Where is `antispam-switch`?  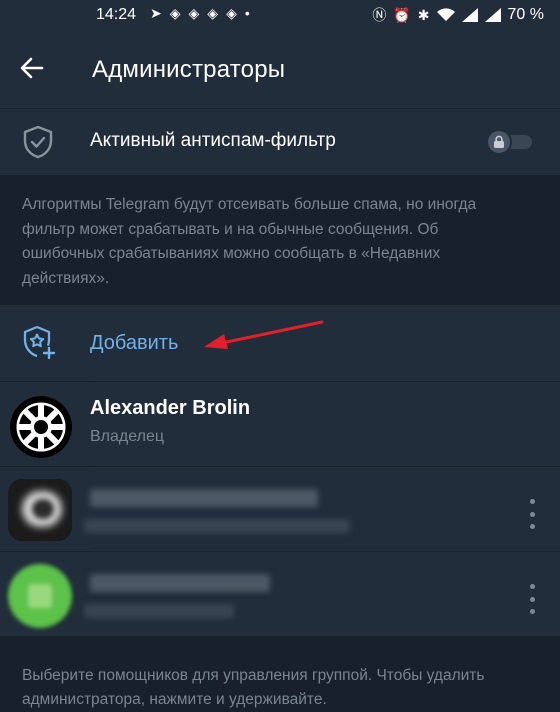 antispam-switch is located at coordinates (510, 142).